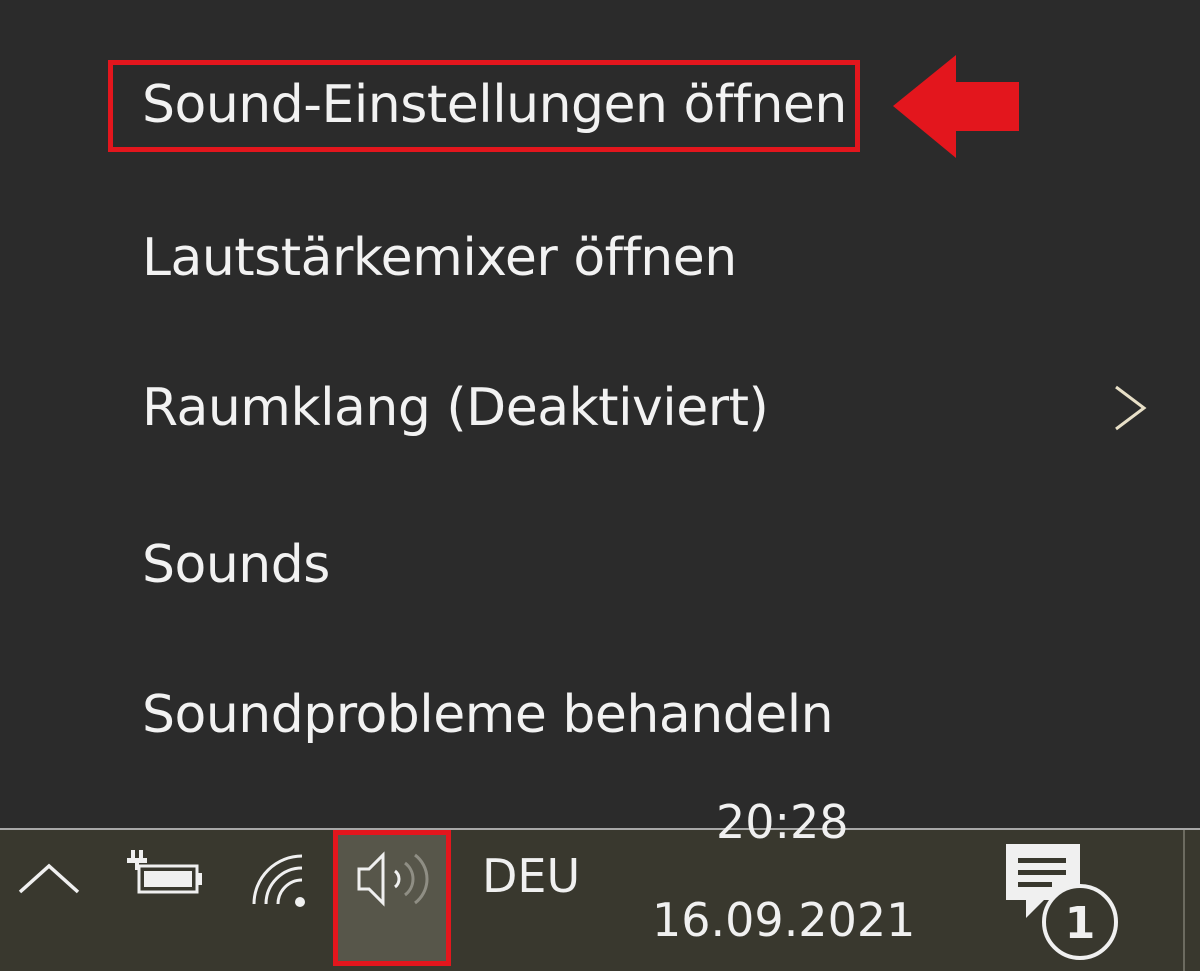 Image resolution: width=1200 pixels, height=971 pixels. Describe the element at coordinates (956, 106) in the screenshot. I see `annotation-arrow-icon` at that location.